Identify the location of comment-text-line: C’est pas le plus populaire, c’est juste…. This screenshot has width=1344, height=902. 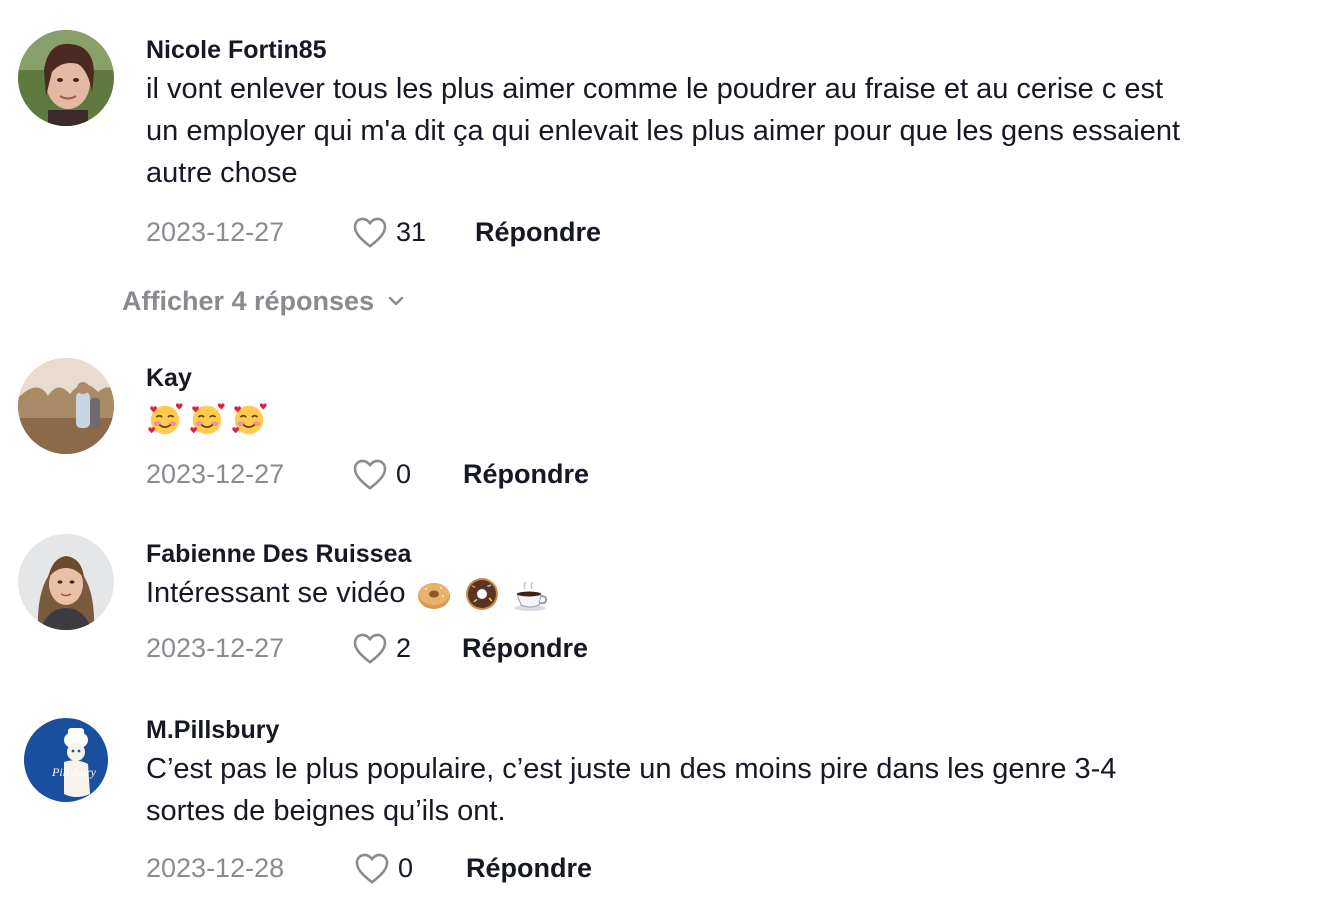
(631, 769).